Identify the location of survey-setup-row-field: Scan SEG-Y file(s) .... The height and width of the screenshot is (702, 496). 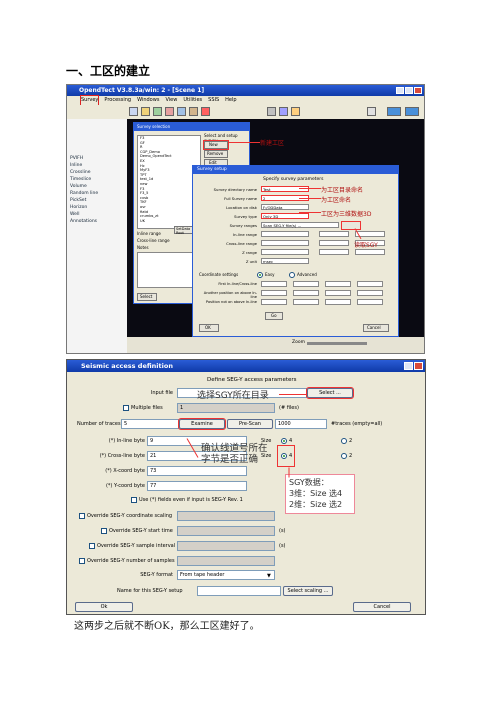
(300, 225).